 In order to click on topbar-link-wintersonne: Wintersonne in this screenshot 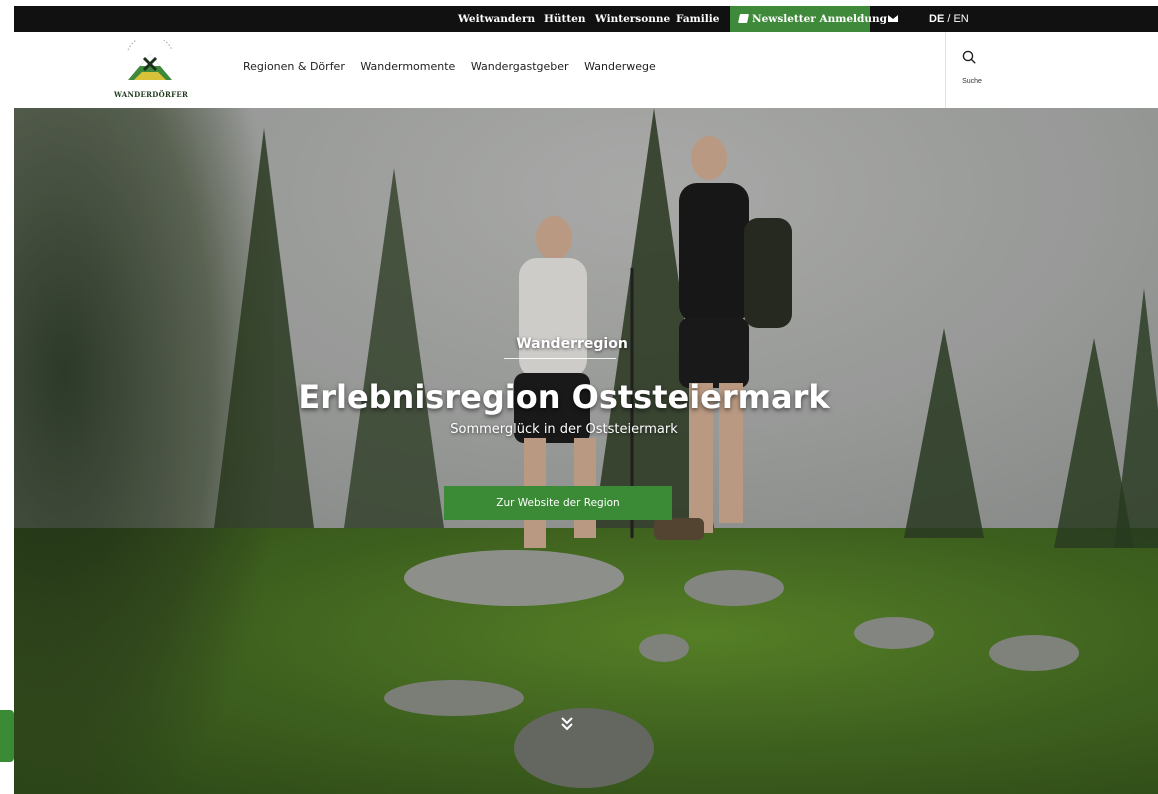, I will do `click(632, 19)`.